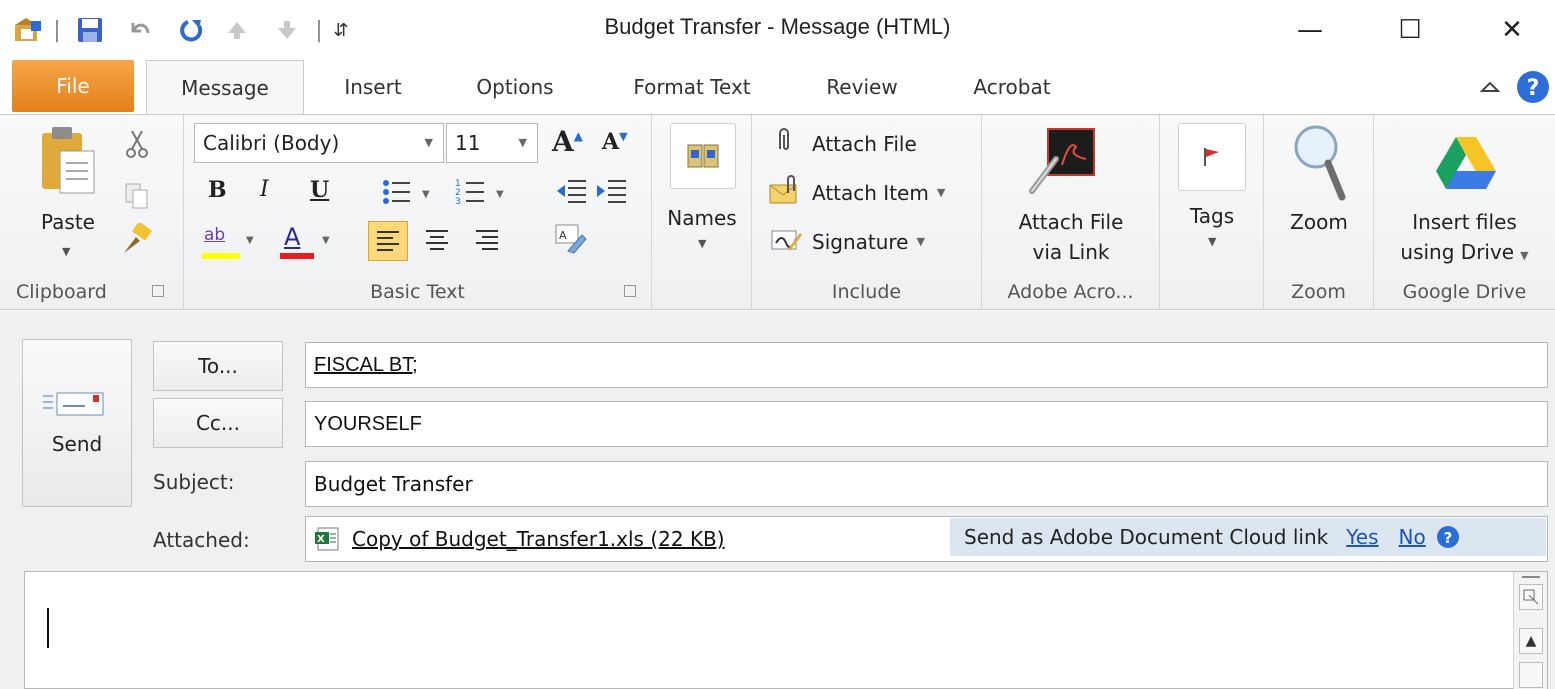  What do you see at coordinates (787, 241) in the screenshot?
I see `signature-icon` at bounding box center [787, 241].